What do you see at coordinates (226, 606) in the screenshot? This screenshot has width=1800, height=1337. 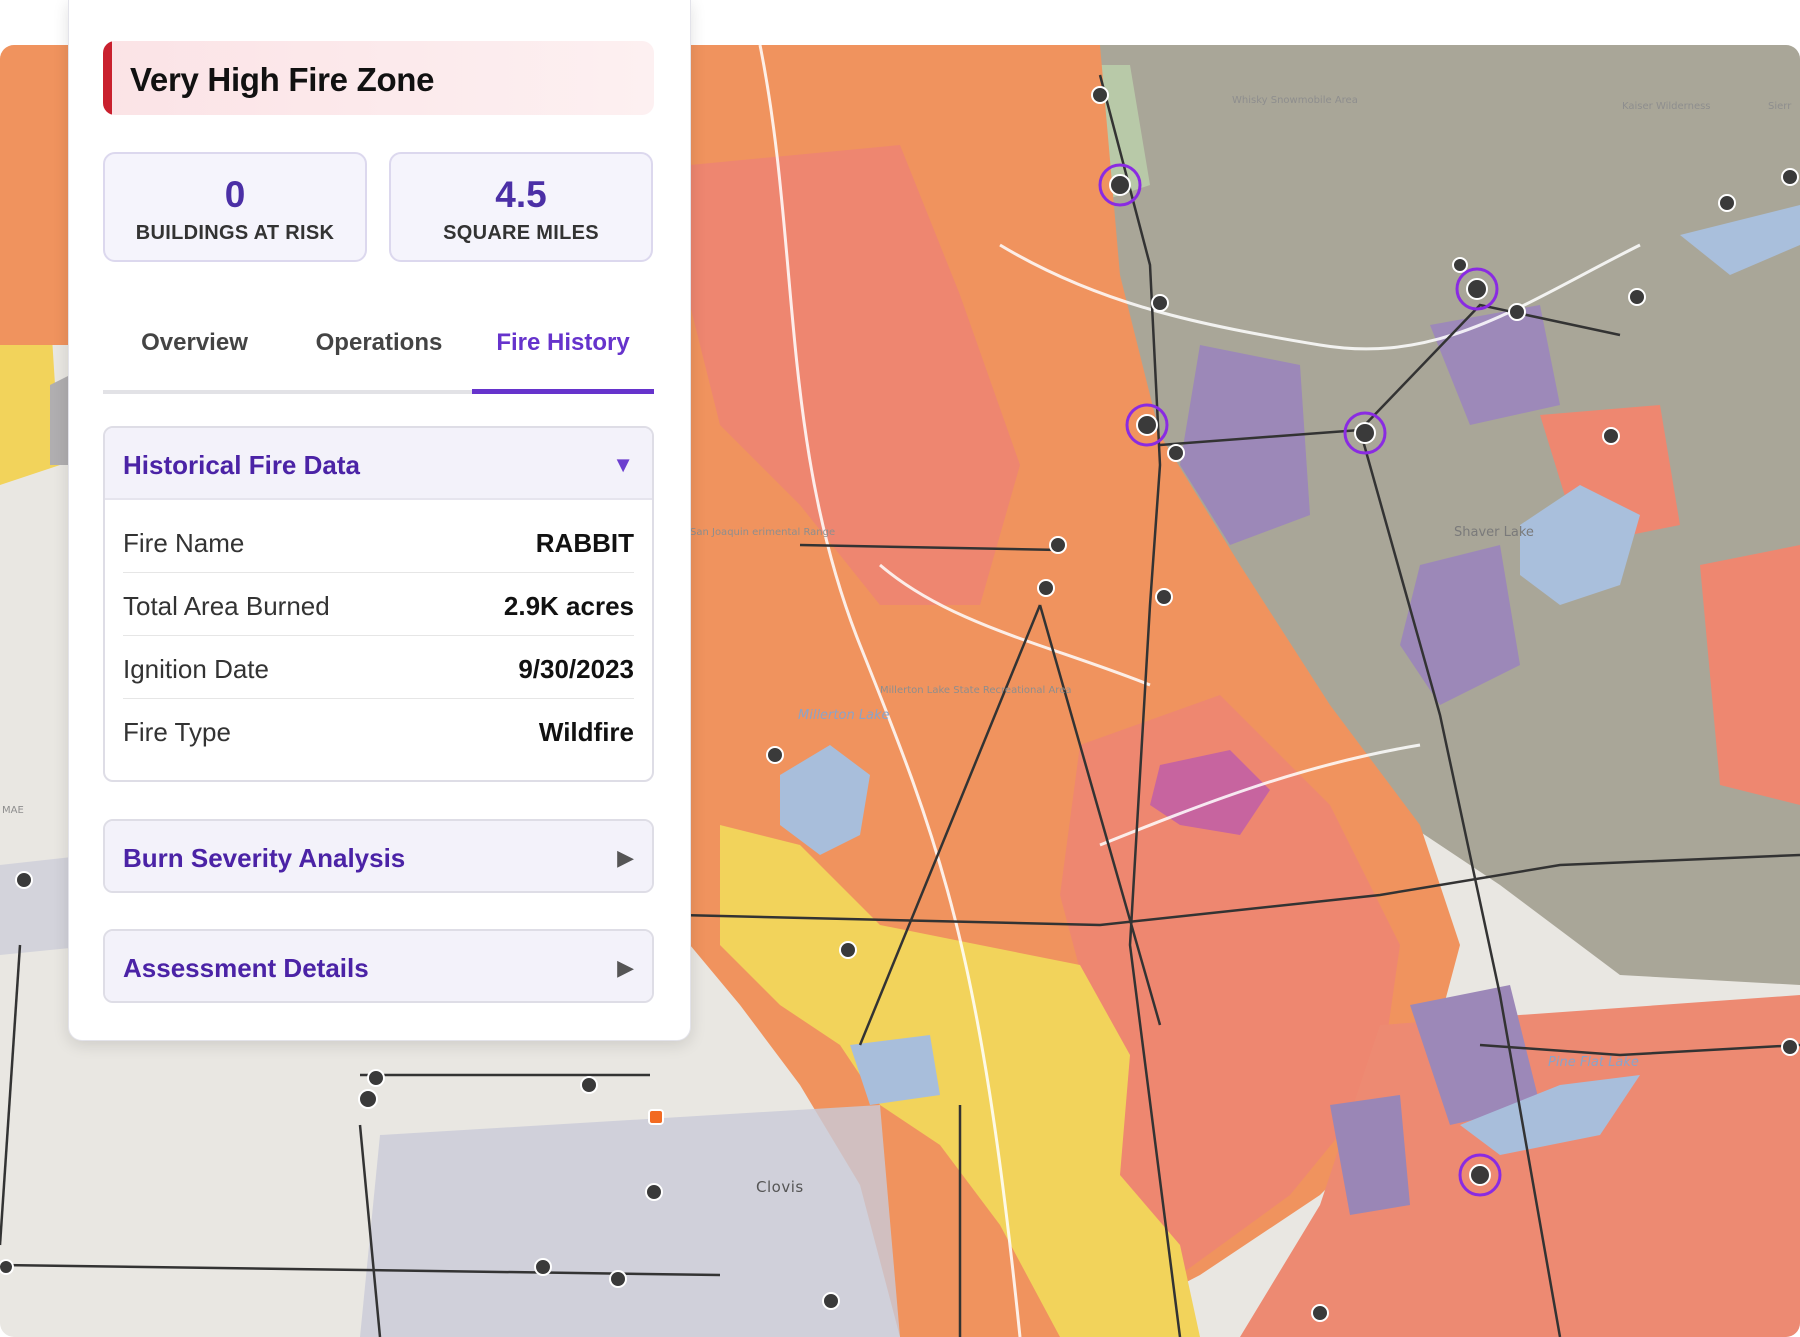 I see `row-key: Total Area Burned` at bounding box center [226, 606].